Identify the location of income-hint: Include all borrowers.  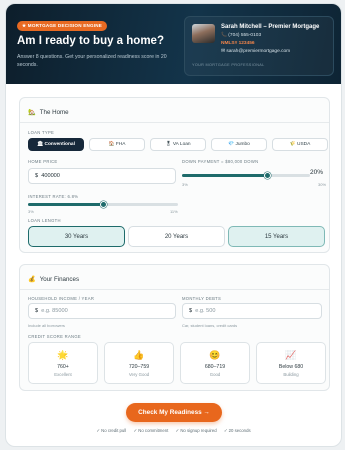
(46, 325).